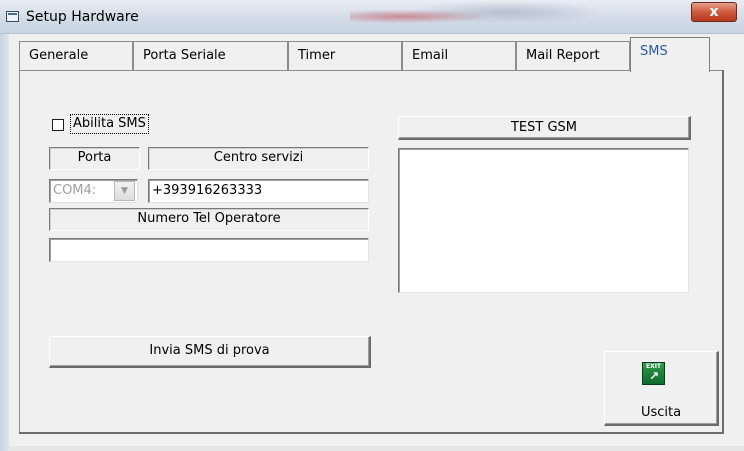 This screenshot has width=744, height=451. Describe the element at coordinates (258, 191) in the screenshot. I see `centro-servizi-field: +393916263333` at that location.